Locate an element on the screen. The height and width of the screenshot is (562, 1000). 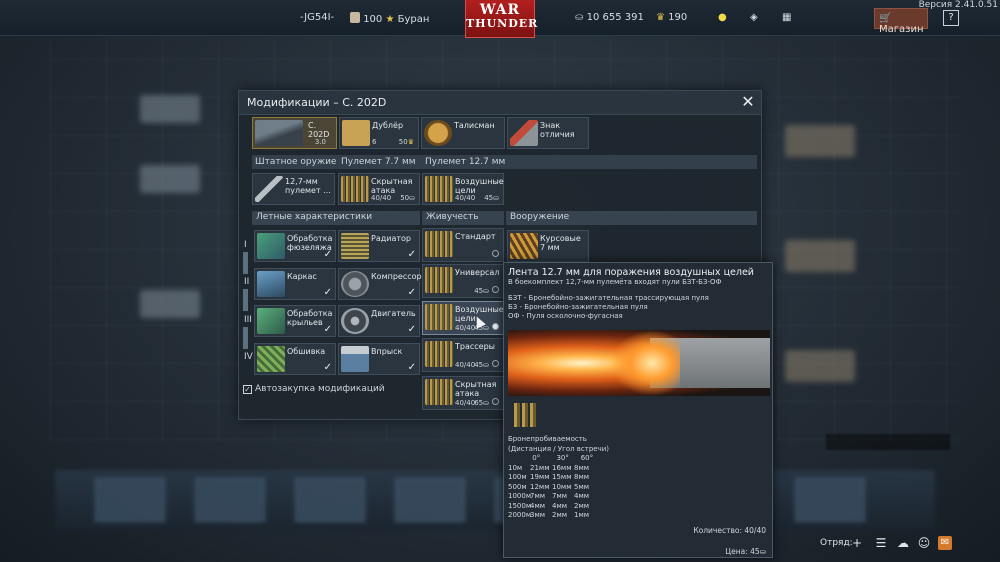
list-icon: ☰ is located at coordinates (881, 543).